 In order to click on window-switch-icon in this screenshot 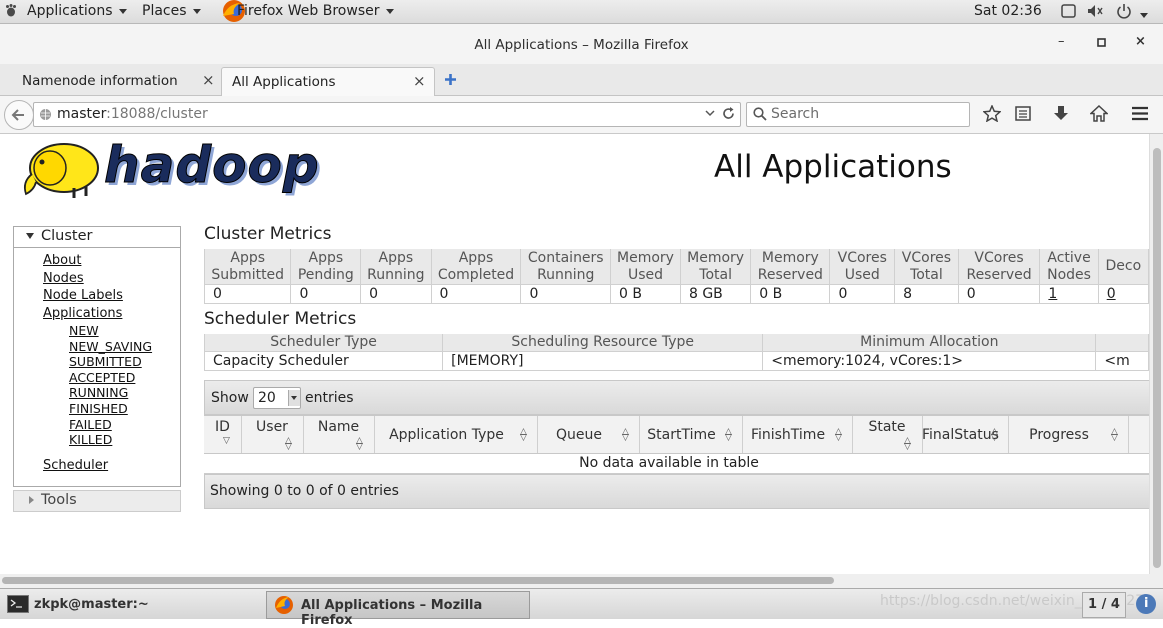, I will do `click(1068, 13)`.